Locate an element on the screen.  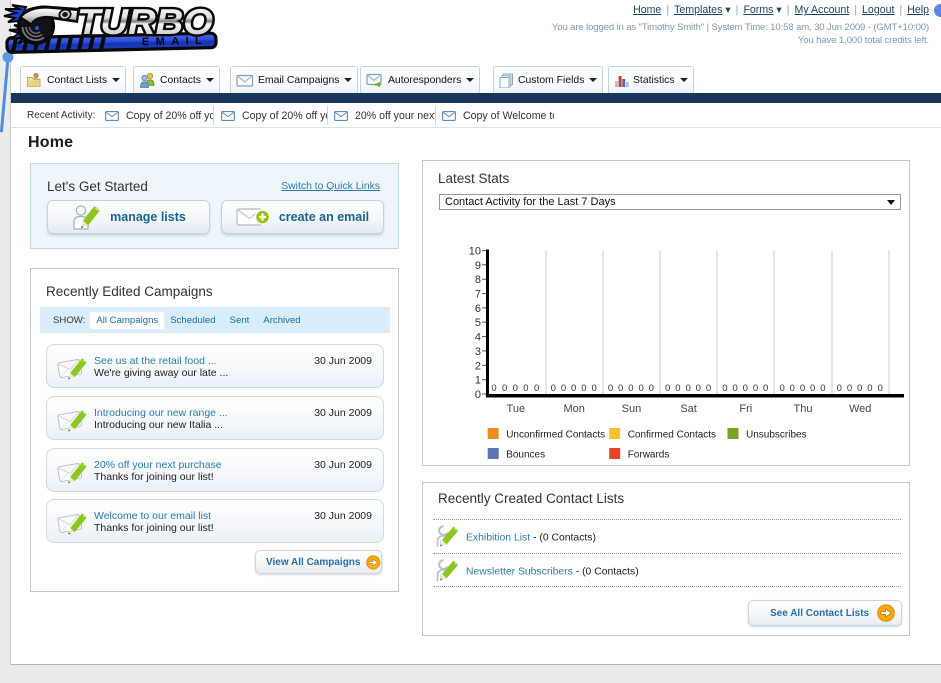
svg-text: Wed is located at coordinates (860, 409).